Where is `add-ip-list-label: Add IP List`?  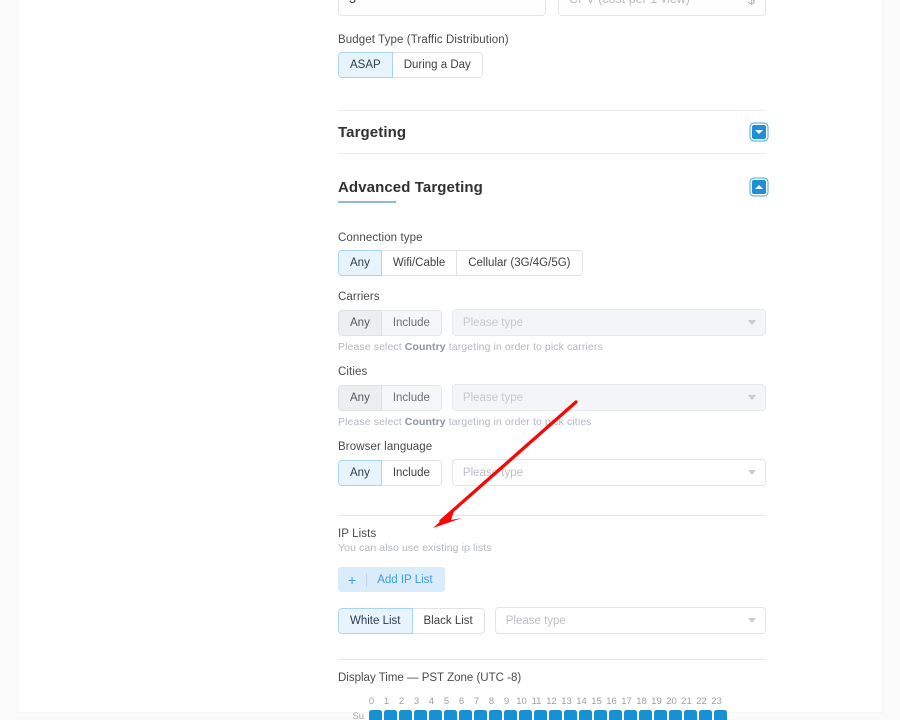
add-ip-list-label: Add IP List is located at coordinates (405, 579).